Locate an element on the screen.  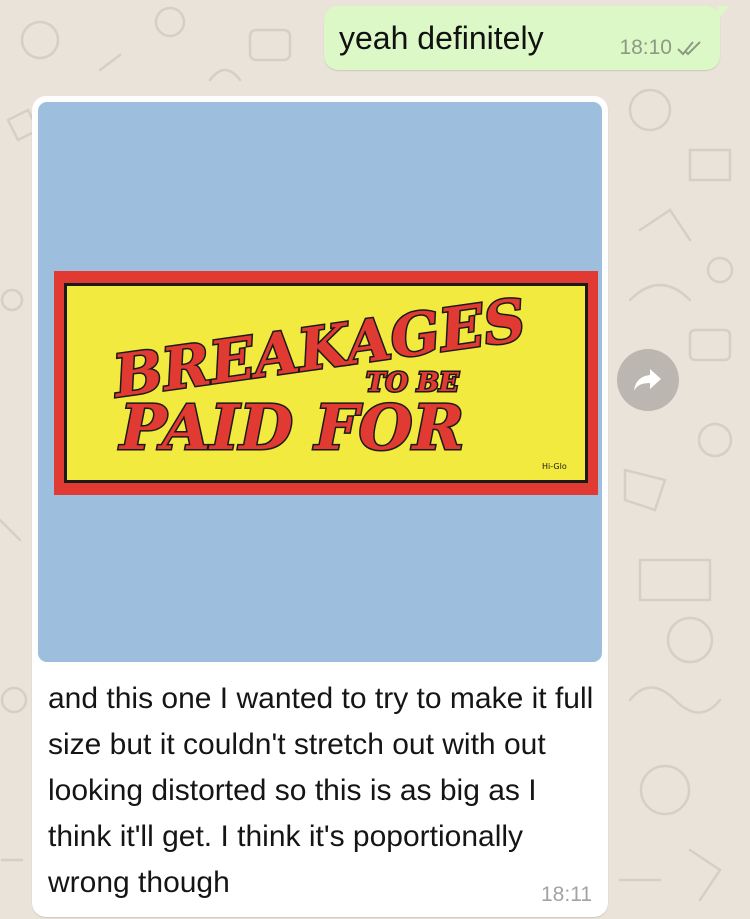
forward-button is located at coordinates (648, 380).